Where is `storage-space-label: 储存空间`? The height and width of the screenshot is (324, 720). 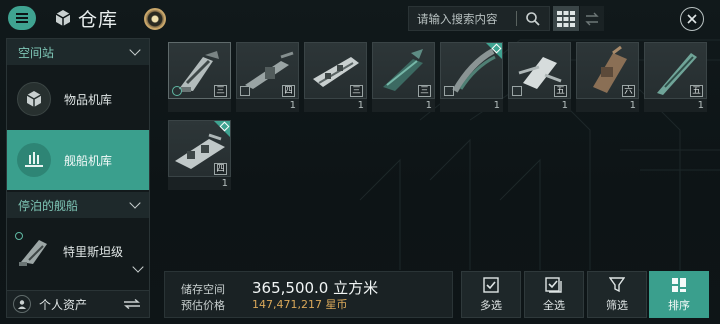
storage-space-label: 储存空间 is located at coordinates (203, 289).